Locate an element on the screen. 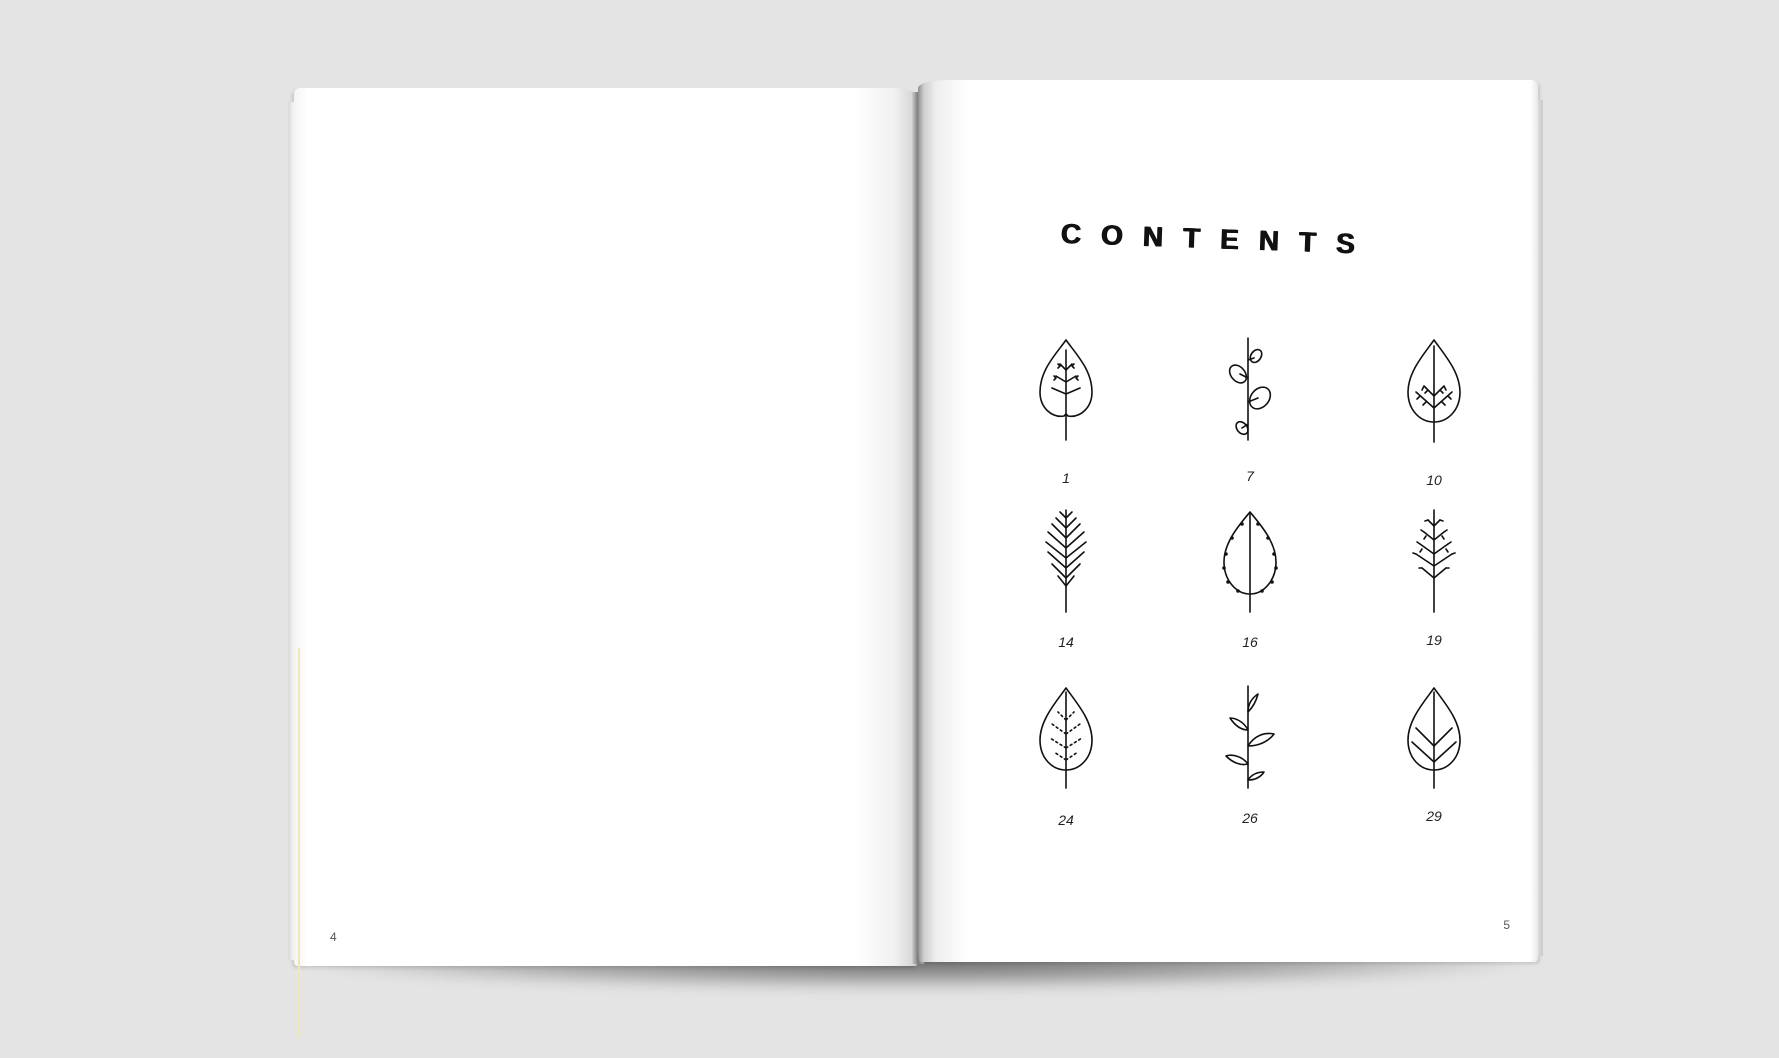 Image resolution: width=1779 pixels, height=1058 pixels. contents-entry: 16 is located at coordinates (1250, 588).